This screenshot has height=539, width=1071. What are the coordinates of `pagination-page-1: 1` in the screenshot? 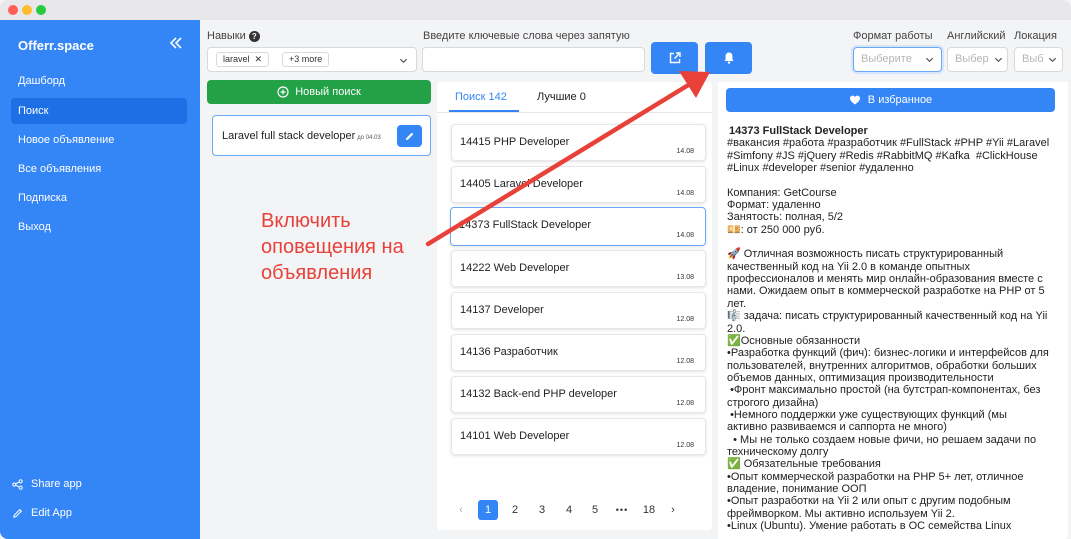 It's located at (488, 510).